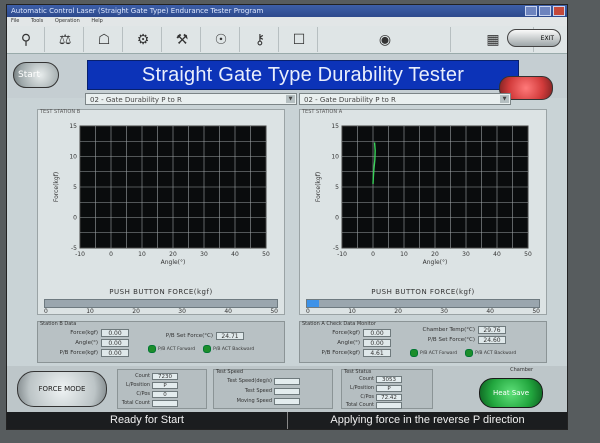 Image resolution: width=600 pixels, height=443 pixels. I want to click on station-a-title: TEST STATION A, so click(322, 112).